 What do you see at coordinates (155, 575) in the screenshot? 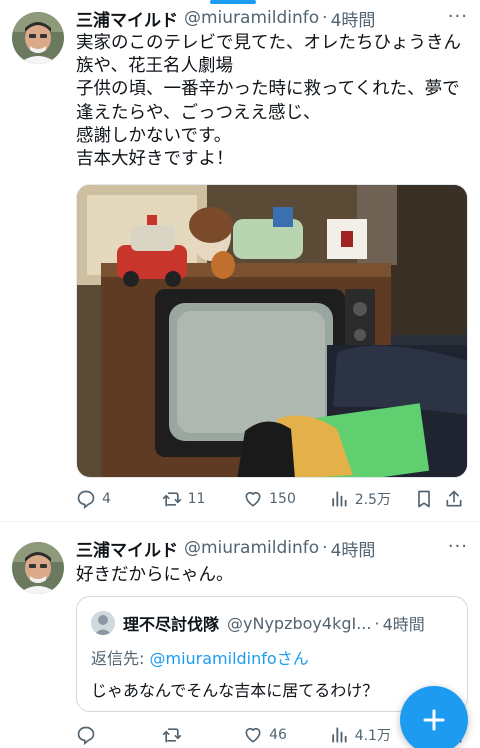
I see `tweet-text-line: 好きだからにゃん。` at bounding box center [155, 575].